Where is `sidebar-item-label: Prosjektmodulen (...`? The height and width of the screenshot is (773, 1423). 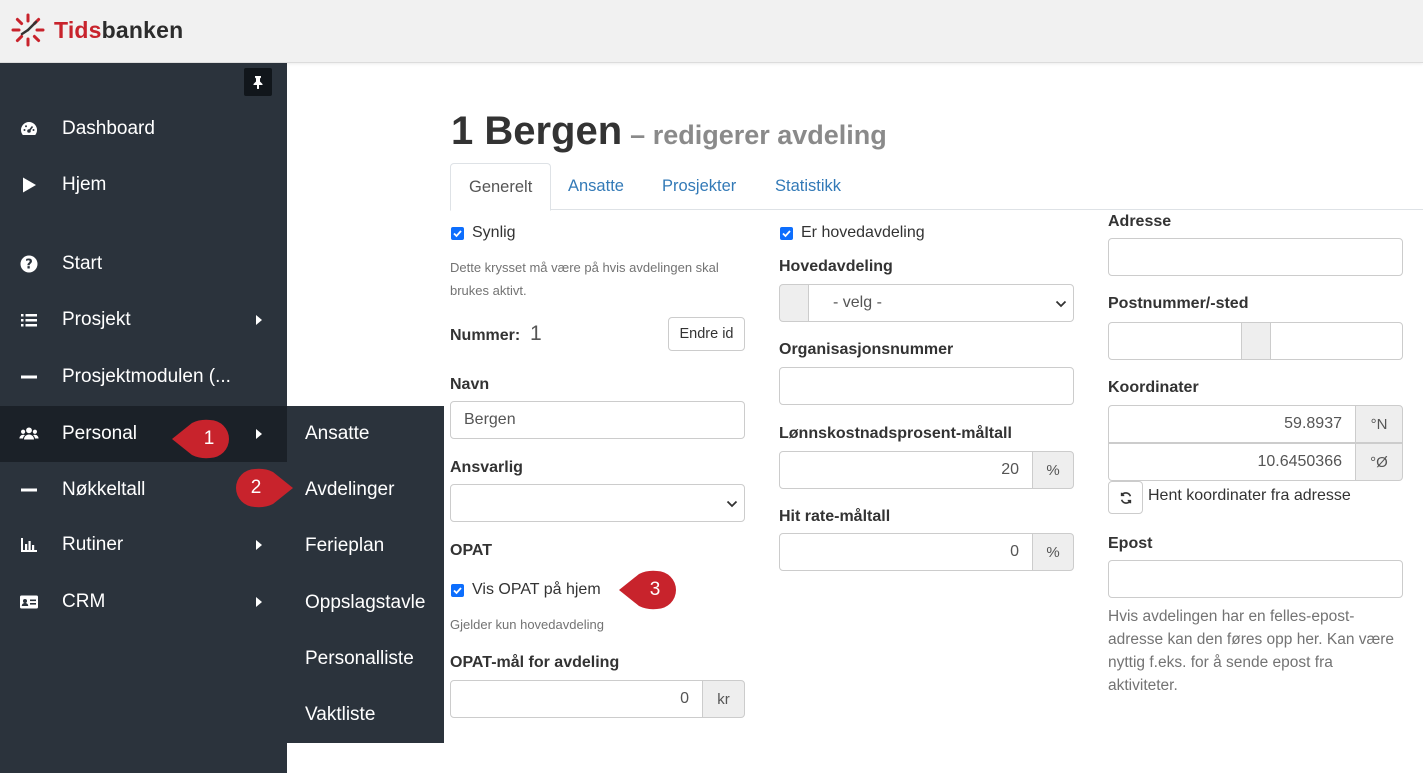 sidebar-item-label: Prosjektmodulen (... is located at coordinates (146, 376).